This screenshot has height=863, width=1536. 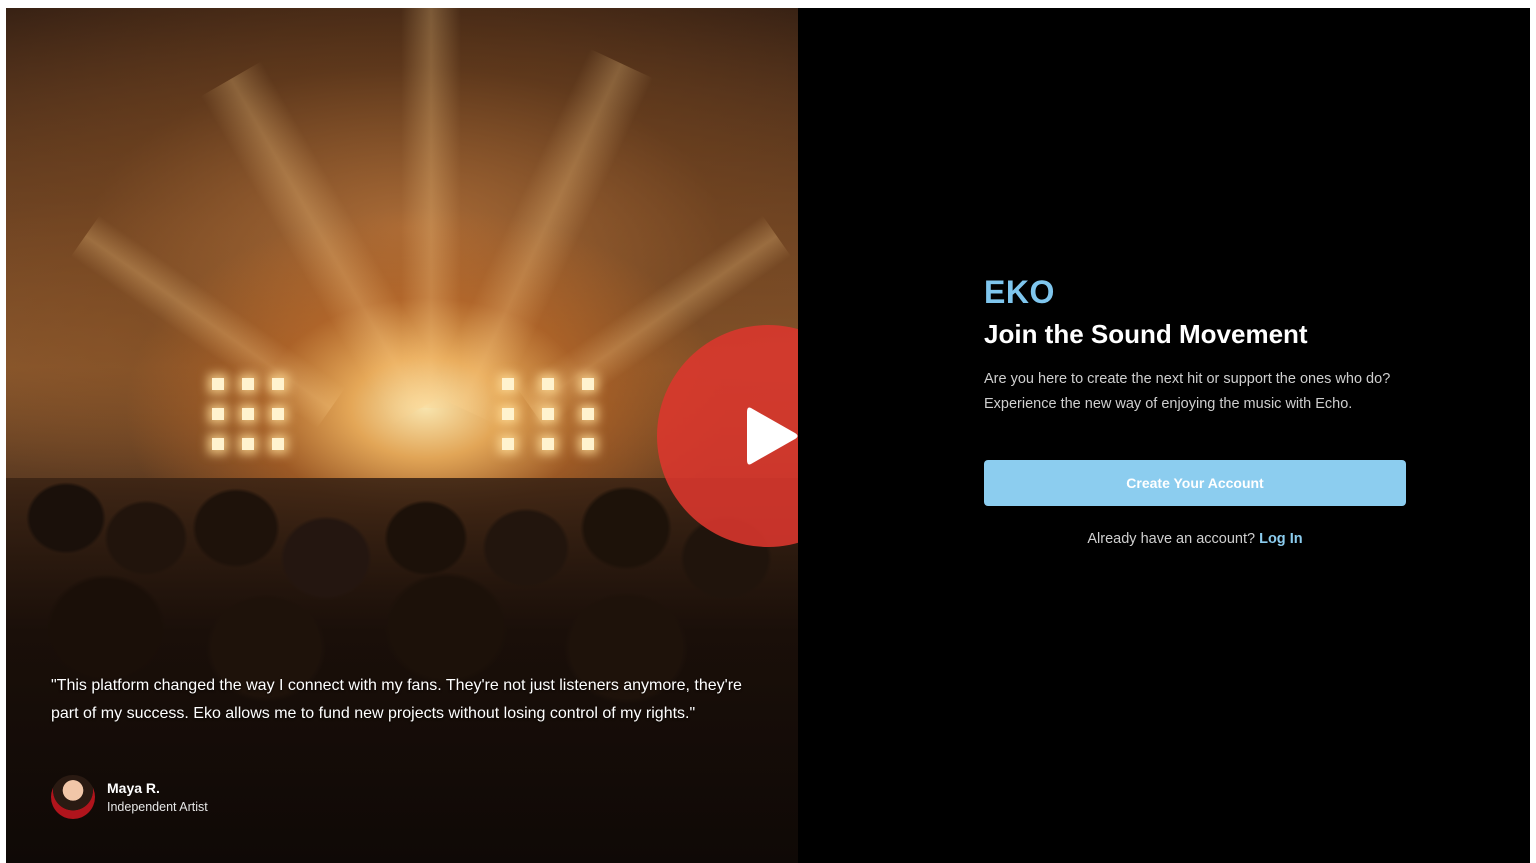 What do you see at coordinates (1281, 539) in the screenshot?
I see `login-link: Log In` at bounding box center [1281, 539].